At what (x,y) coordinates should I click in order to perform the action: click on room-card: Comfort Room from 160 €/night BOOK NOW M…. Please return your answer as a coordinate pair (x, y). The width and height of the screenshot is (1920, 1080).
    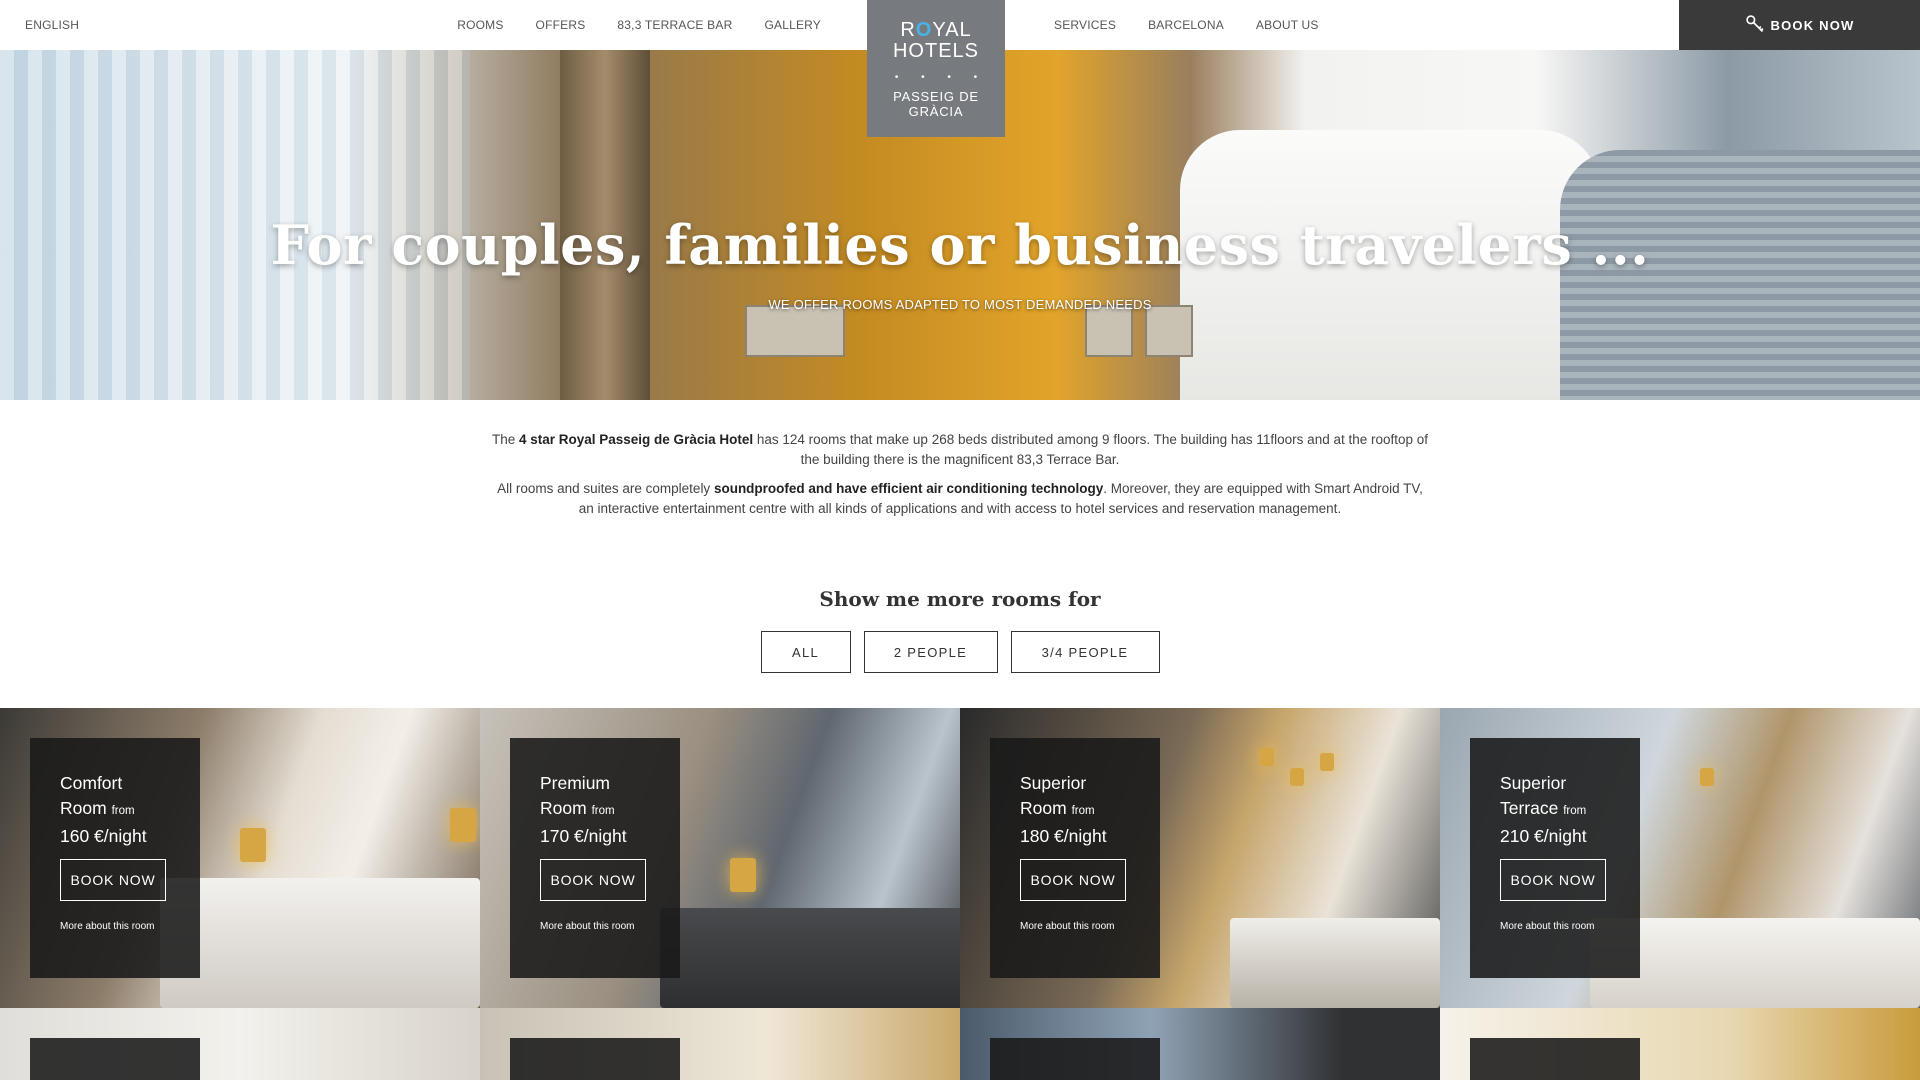
    Looking at the image, I should click on (115, 858).